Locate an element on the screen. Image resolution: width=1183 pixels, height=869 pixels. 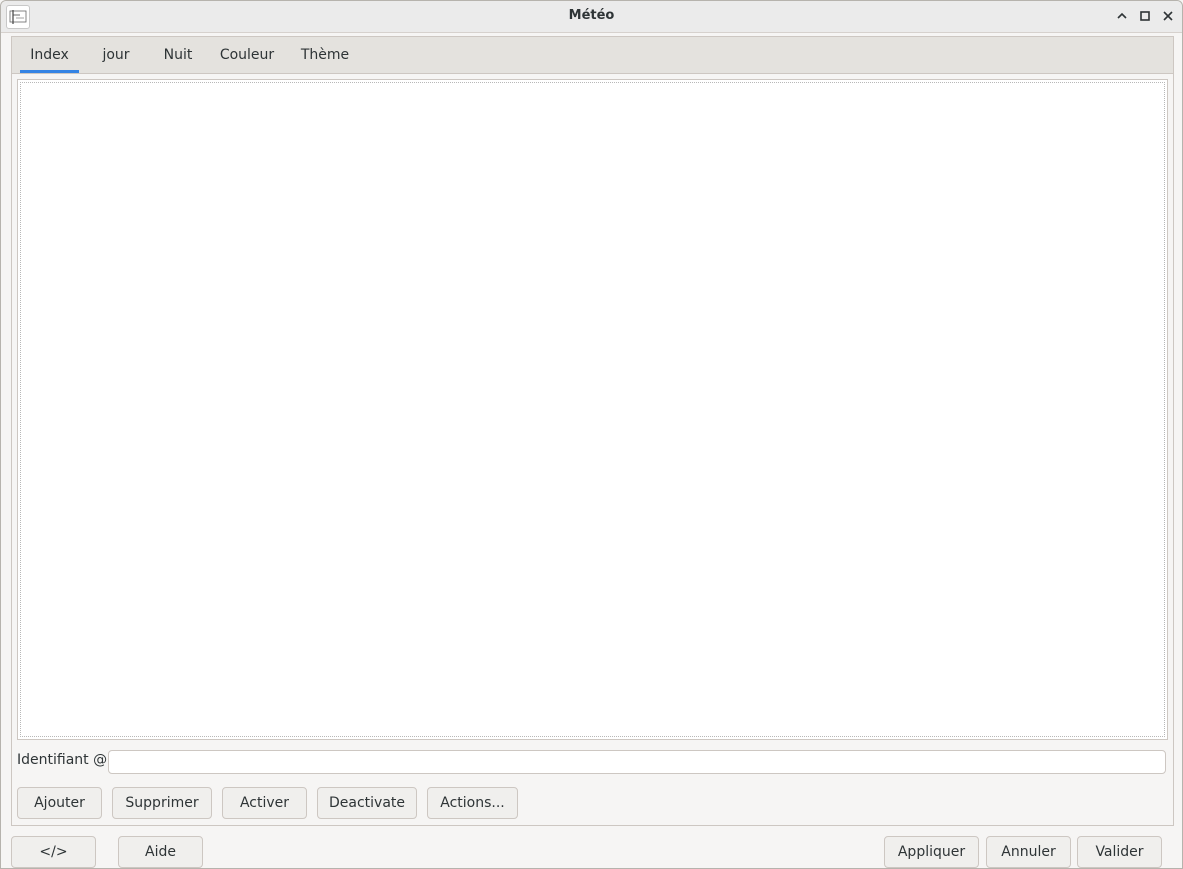
window-title: Météo is located at coordinates (591, 15).